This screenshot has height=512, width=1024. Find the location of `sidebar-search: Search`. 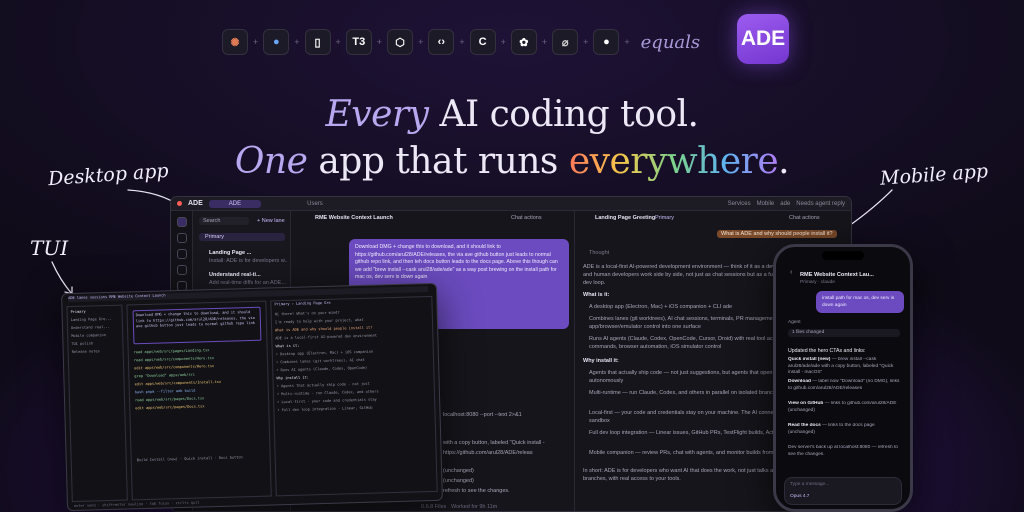

sidebar-search: Search is located at coordinates (224, 221).